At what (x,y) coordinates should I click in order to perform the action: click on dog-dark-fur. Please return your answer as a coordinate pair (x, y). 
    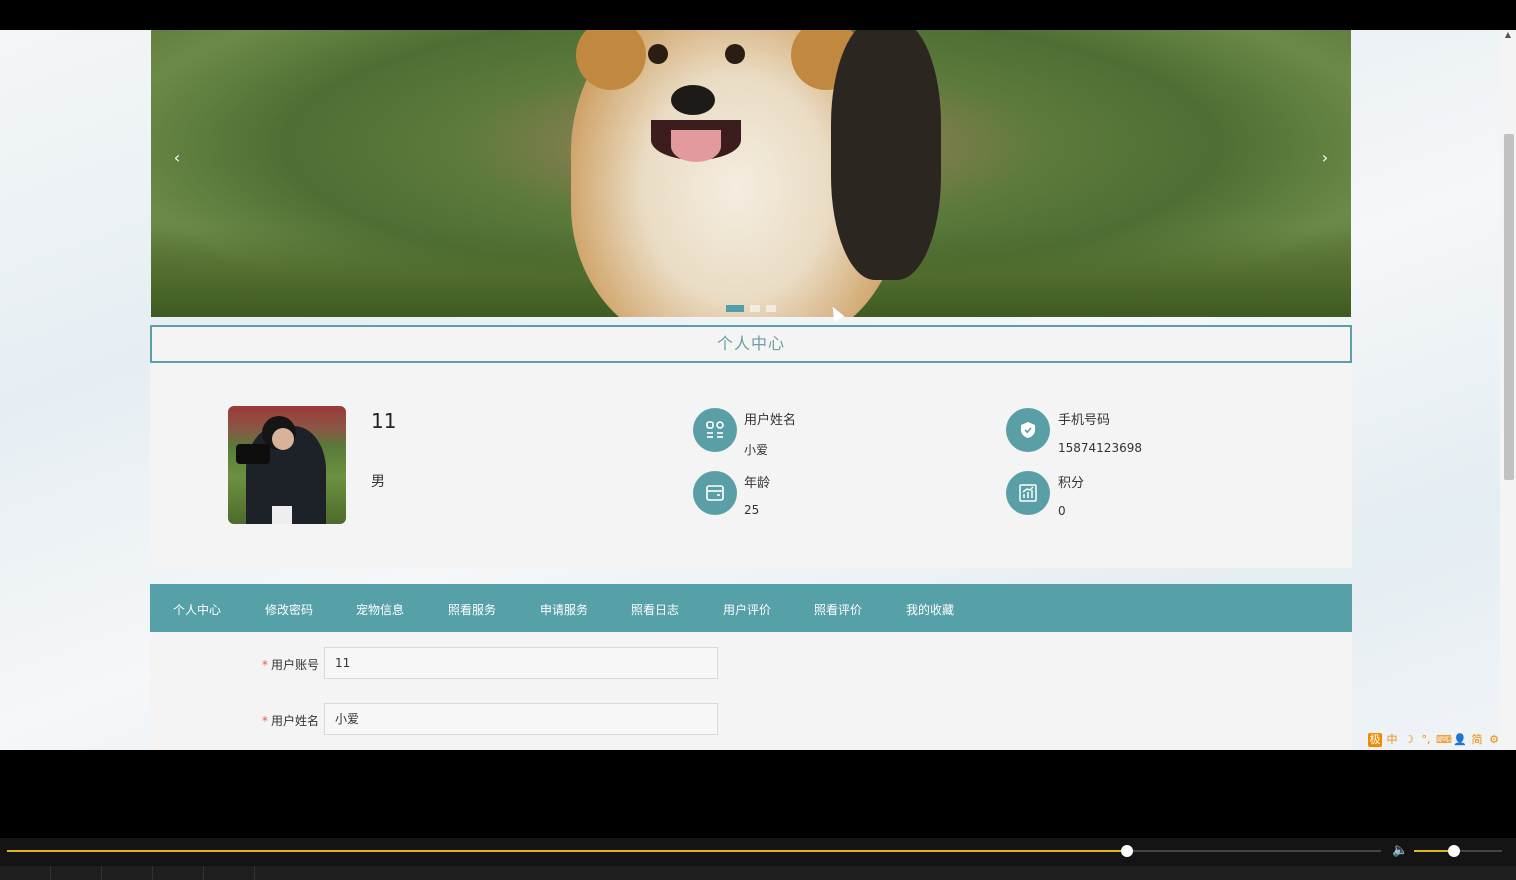
    Looking at the image, I should click on (886, 155).